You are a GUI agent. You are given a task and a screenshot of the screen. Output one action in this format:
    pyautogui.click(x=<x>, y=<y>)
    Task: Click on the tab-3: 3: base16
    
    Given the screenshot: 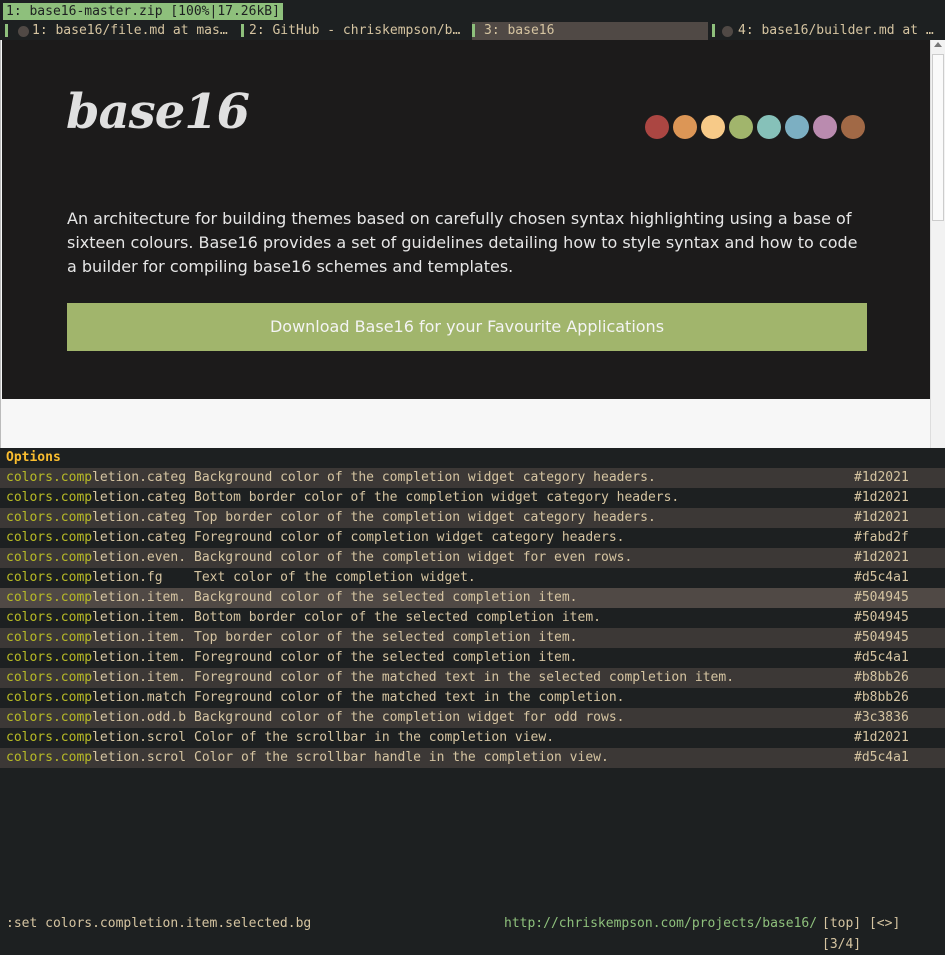 What is the action you would take?
    pyautogui.click(x=590, y=31)
    